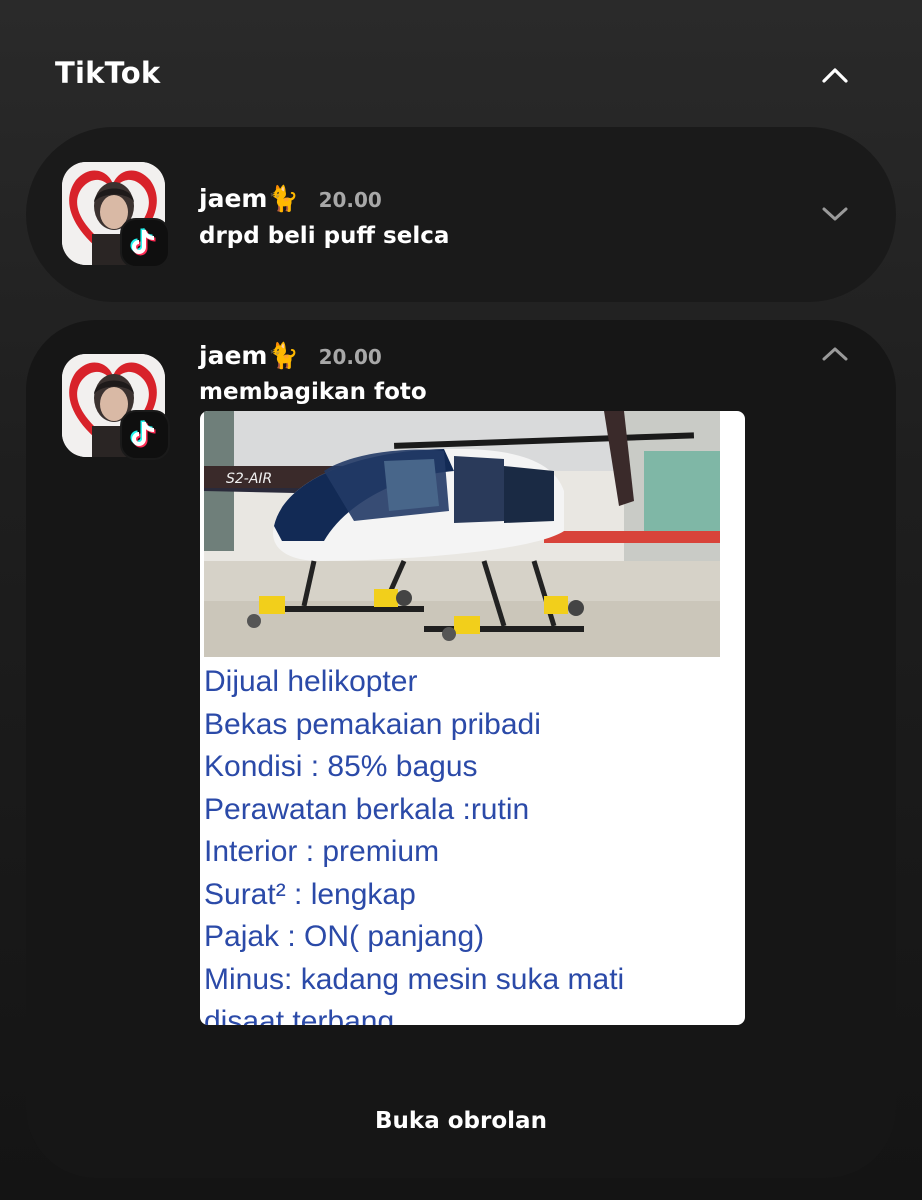  I want to click on expand-button, so click(835, 214).